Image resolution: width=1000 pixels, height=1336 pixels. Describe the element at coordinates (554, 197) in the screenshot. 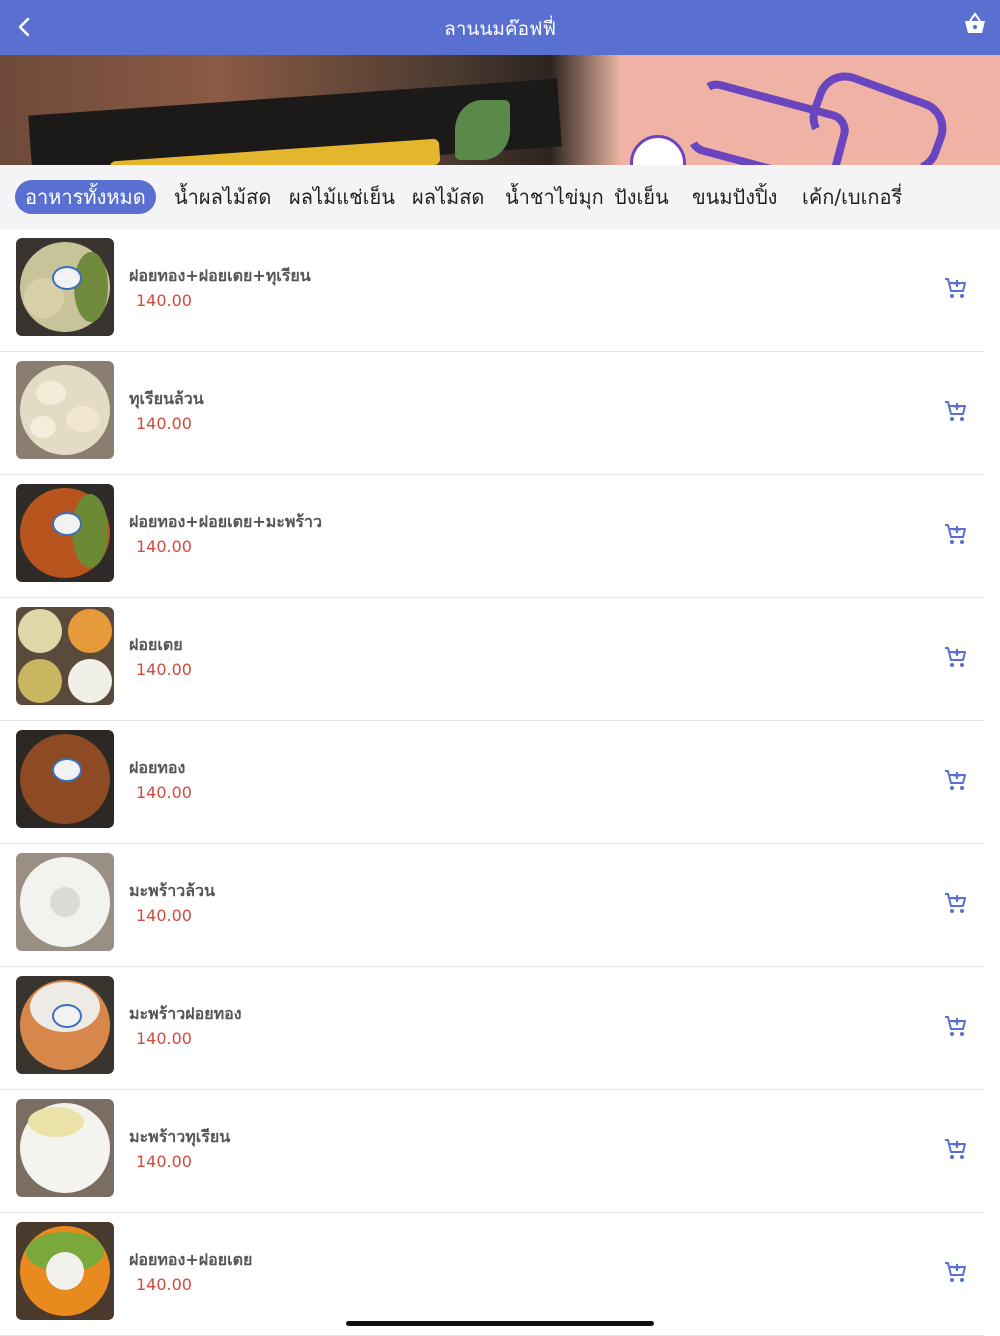

I see `tab-bubble-tea: น้ำชาไข่มุก` at that location.